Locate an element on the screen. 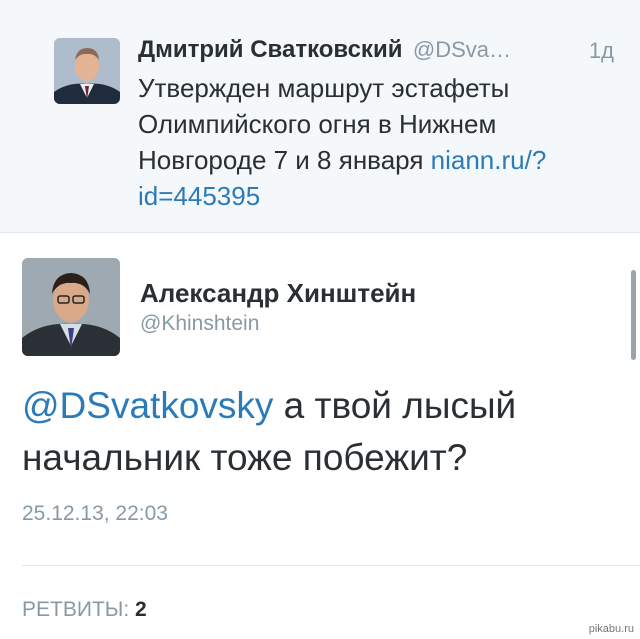 The image size is (640, 639). reply-timestamp: 1д is located at coordinates (601, 50).